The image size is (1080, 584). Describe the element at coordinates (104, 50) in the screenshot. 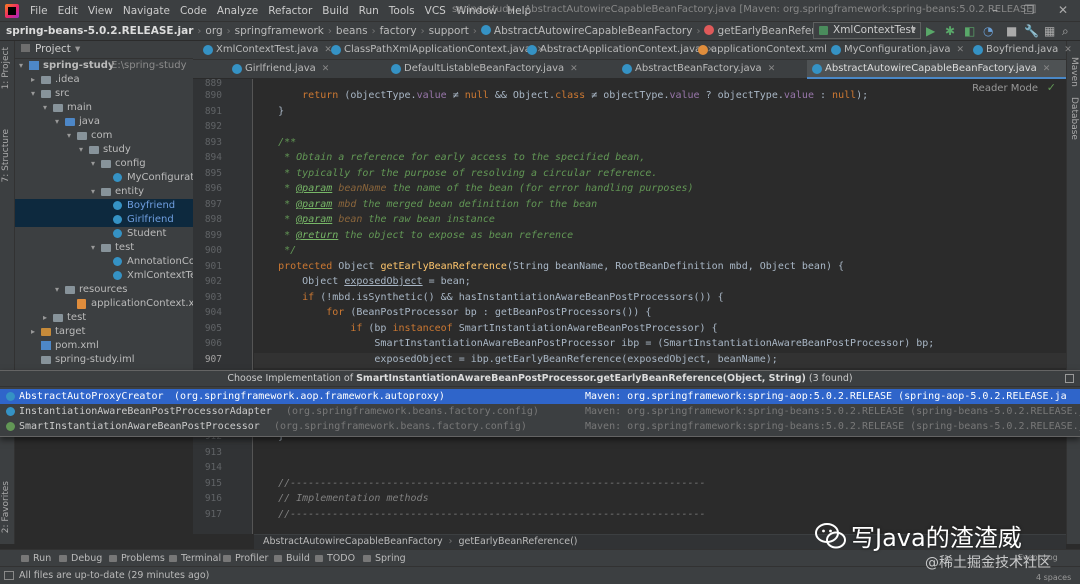

I see `project-panel-header: Project ▾` at that location.